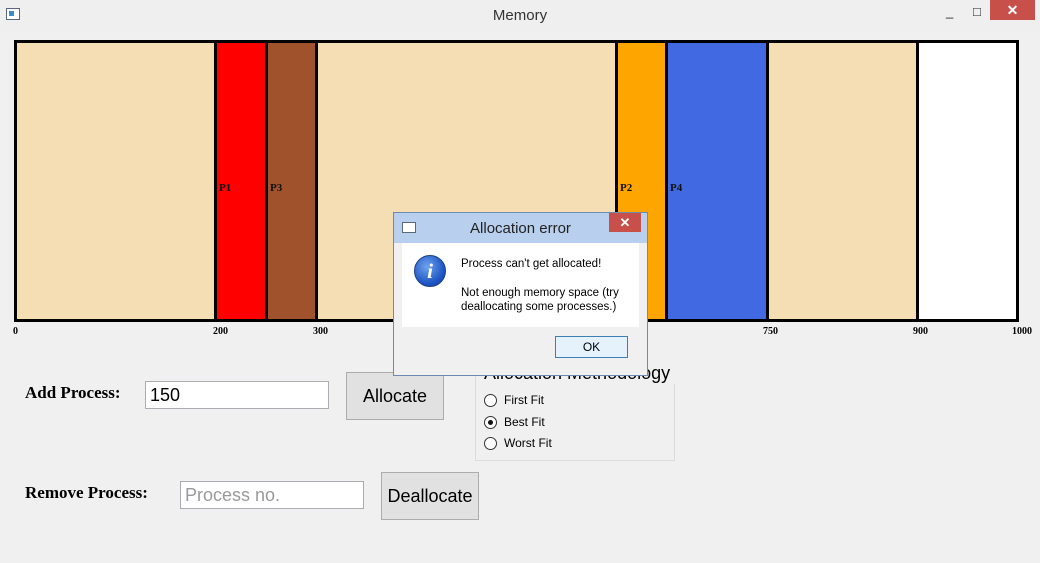  Describe the element at coordinates (528, 443) in the screenshot. I see `radio-label: Worst Fit` at that location.